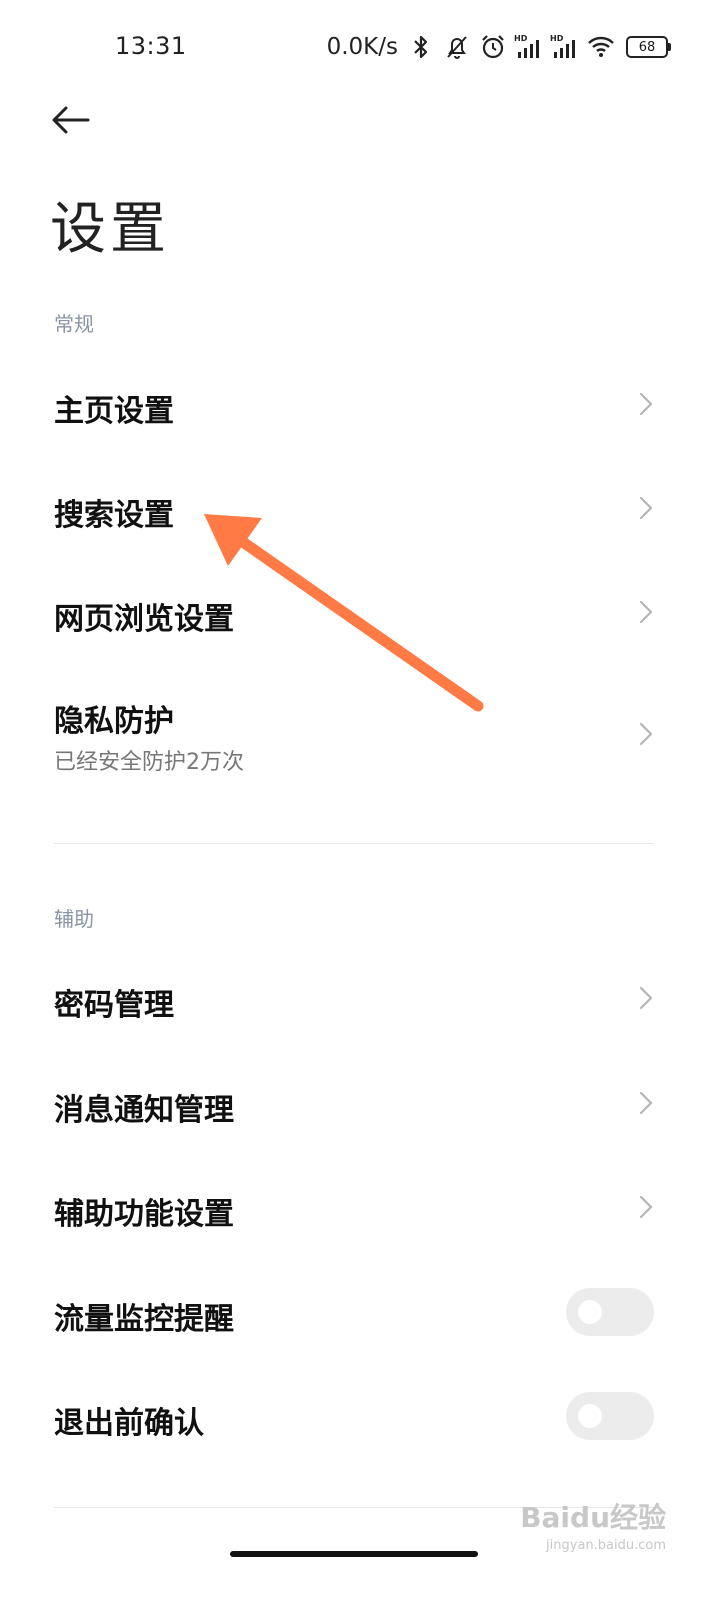 Image resolution: width=720 pixels, height=1600 pixels. Describe the element at coordinates (114, 411) in the screenshot. I see `item-label: 主页设置` at that location.